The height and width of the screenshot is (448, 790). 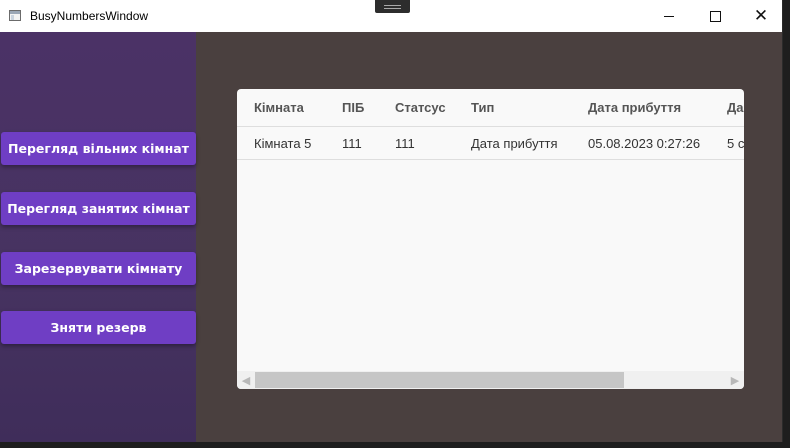 What do you see at coordinates (283, 143) in the screenshot?
I see `cell-room: Кімната 5` at bounding box center [283, 143].